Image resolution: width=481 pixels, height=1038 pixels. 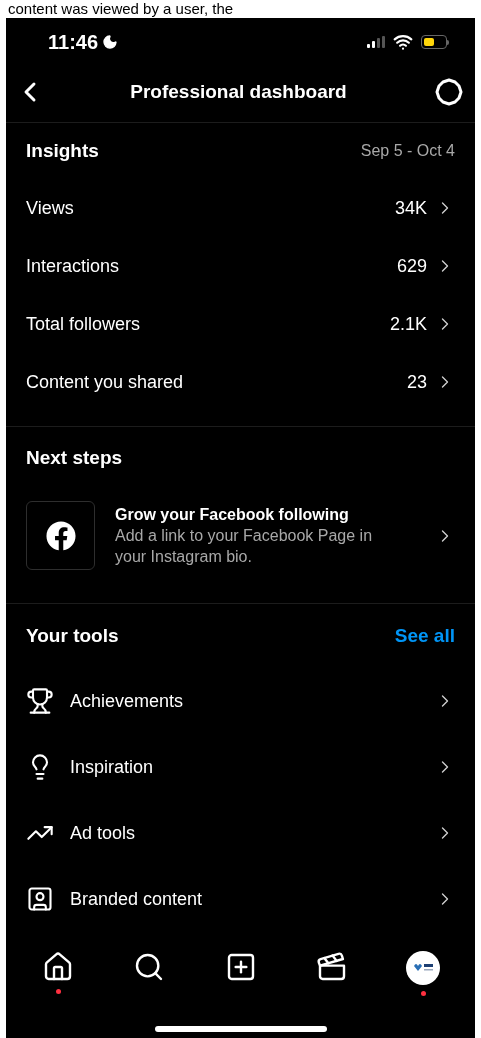 What do you see at coordinates (410, 208) in the screenshot?
I see `insight-value: 34K` at bounding box center [410, 208].